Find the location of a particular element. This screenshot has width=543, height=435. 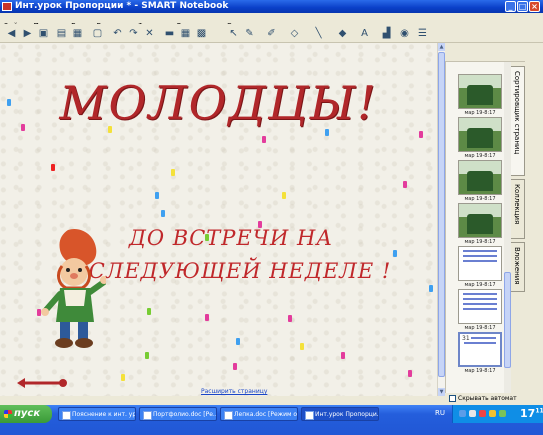

pen-icon: ✎ is located at coordinates (249, 33).